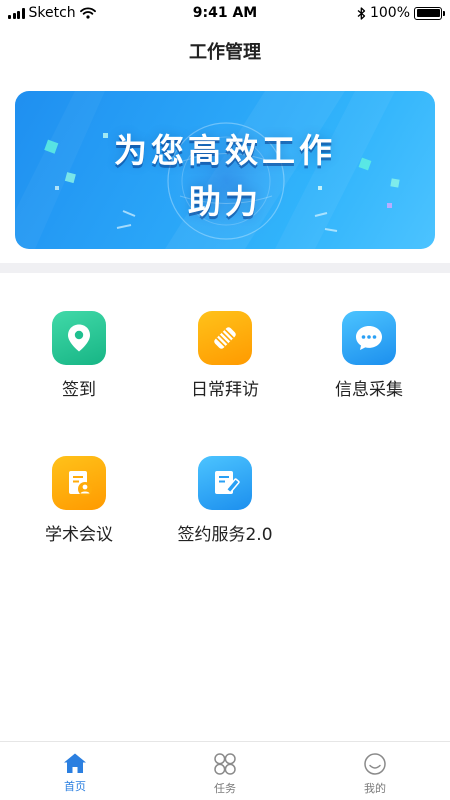 The image size is (450, 800). Describe the element at coordinates (16, 13) in the screenshot. I see `signal-icon` at that location.